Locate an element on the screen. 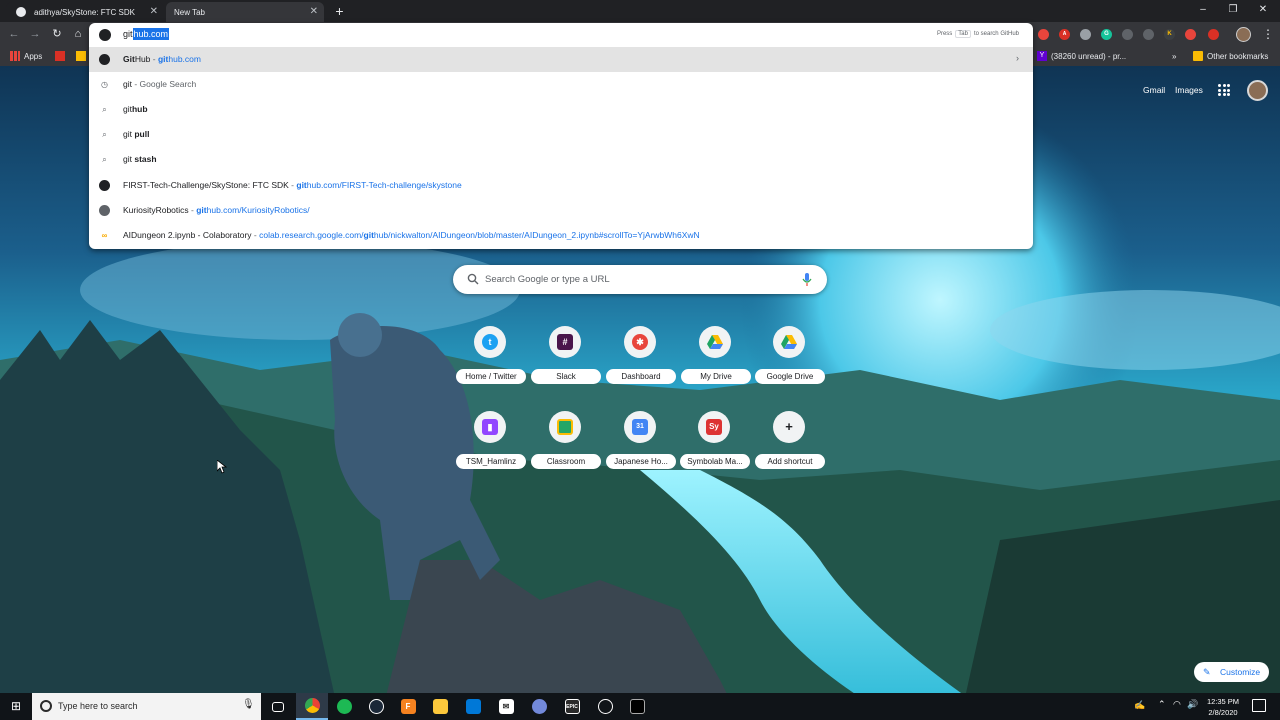  foxit-icon: F is located at coordinates (408, 706).